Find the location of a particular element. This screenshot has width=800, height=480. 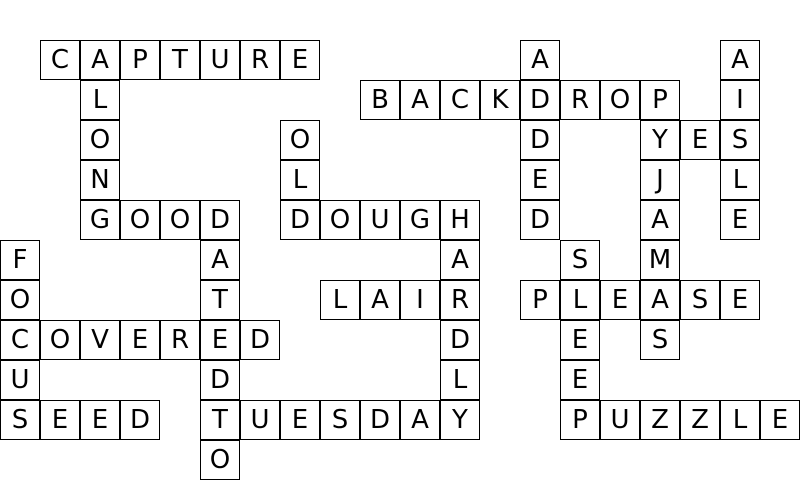

crossword-cell: V is located at coordinates (100, 340).